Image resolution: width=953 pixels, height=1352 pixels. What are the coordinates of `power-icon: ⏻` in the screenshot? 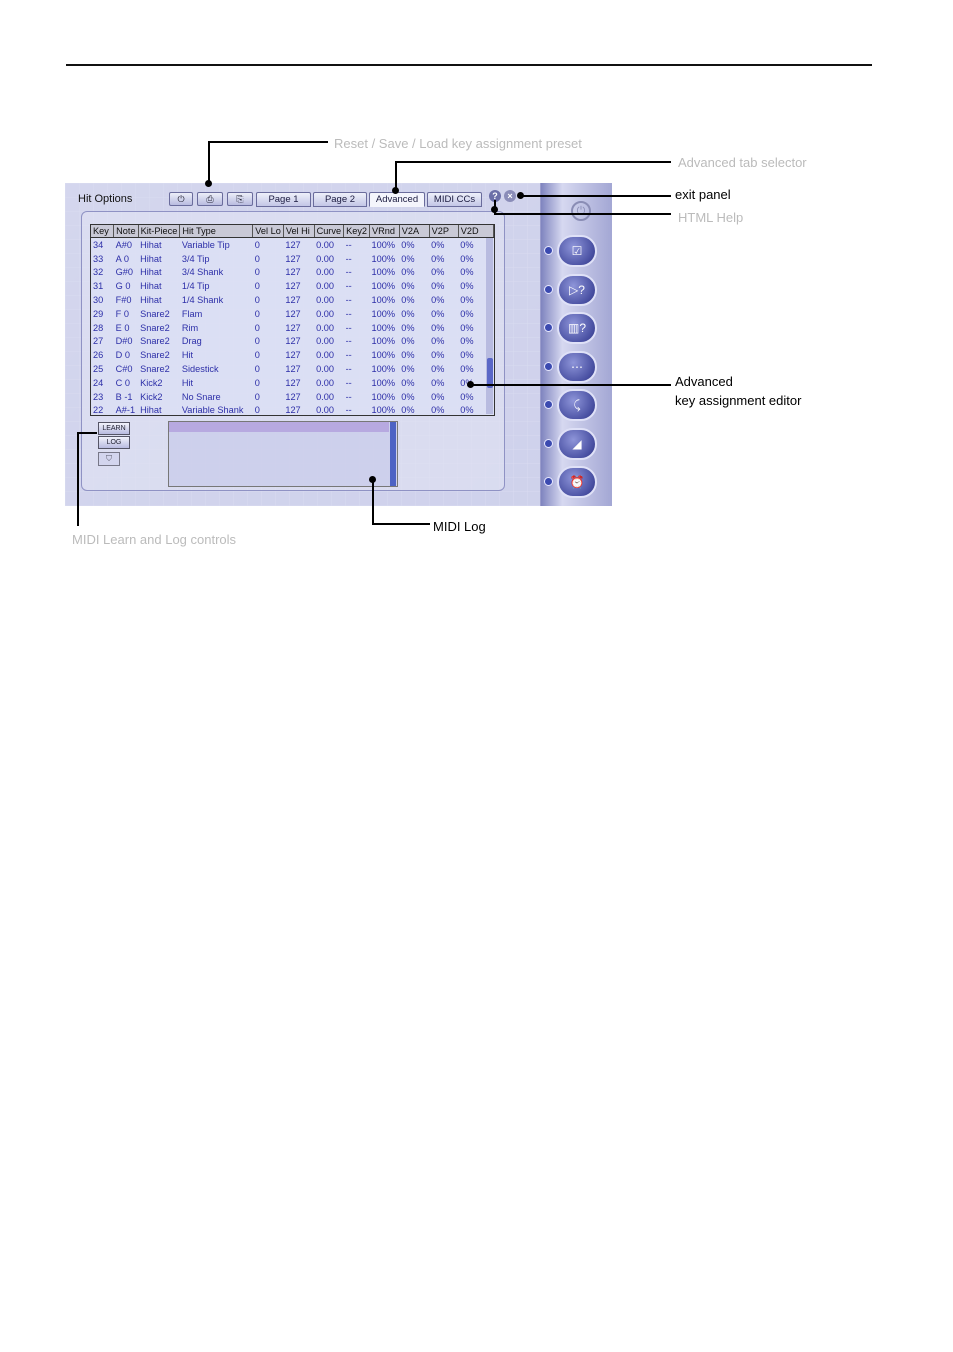 It's located at (581, 211).